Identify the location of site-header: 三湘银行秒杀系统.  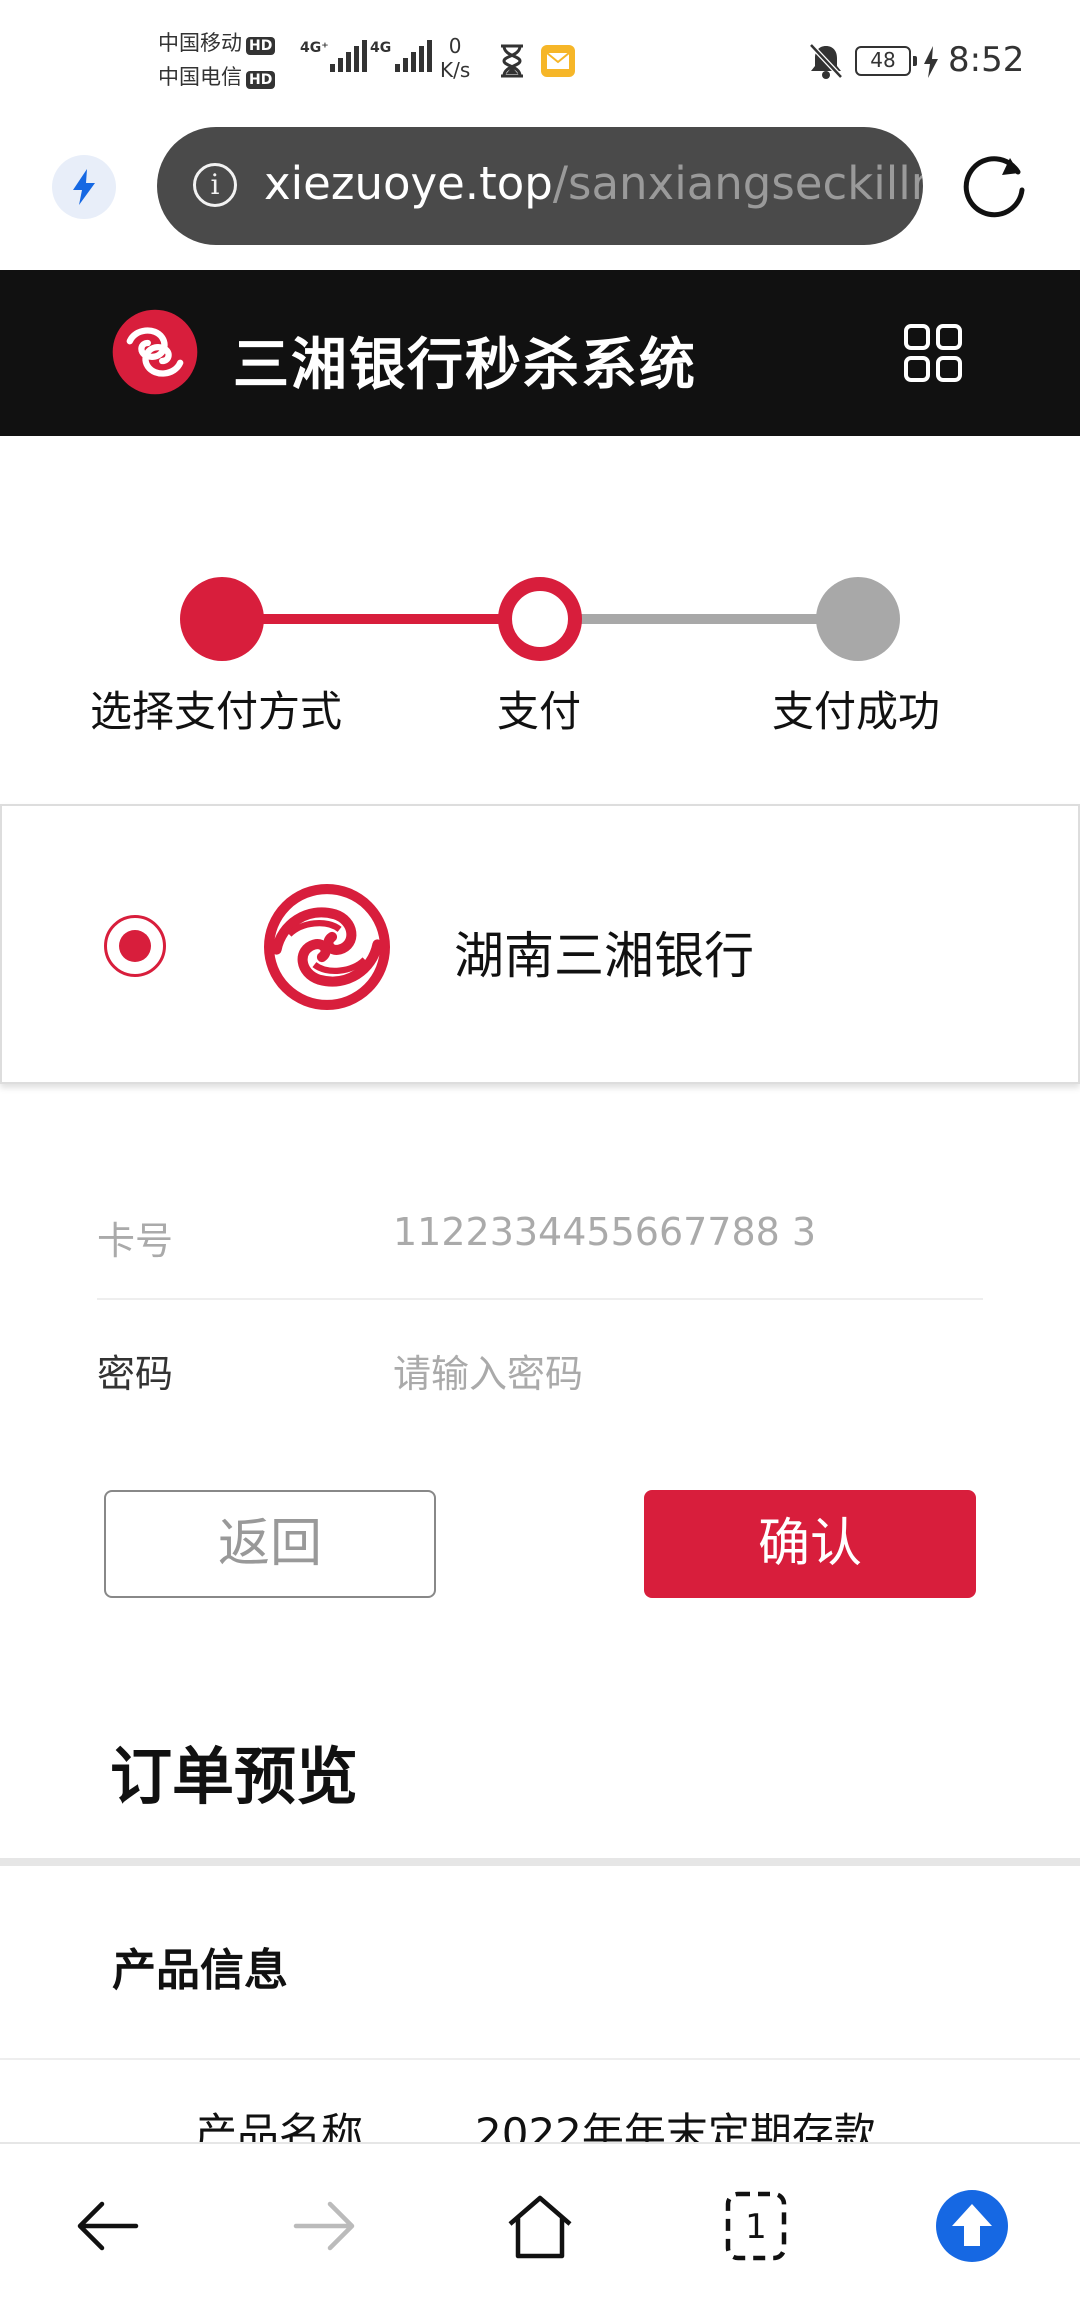
(540, 353).